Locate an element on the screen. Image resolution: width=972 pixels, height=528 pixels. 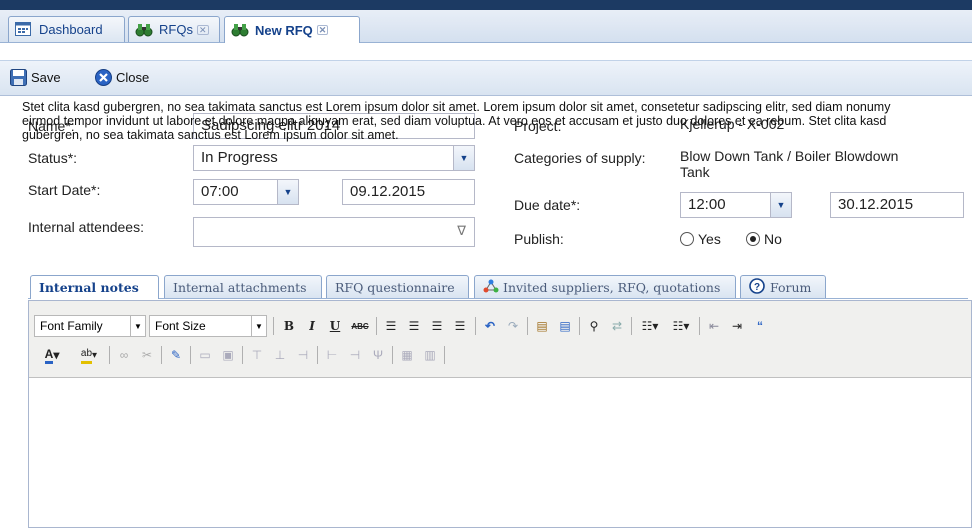
publish-no-radio: No is located at coordinates (764, 239).